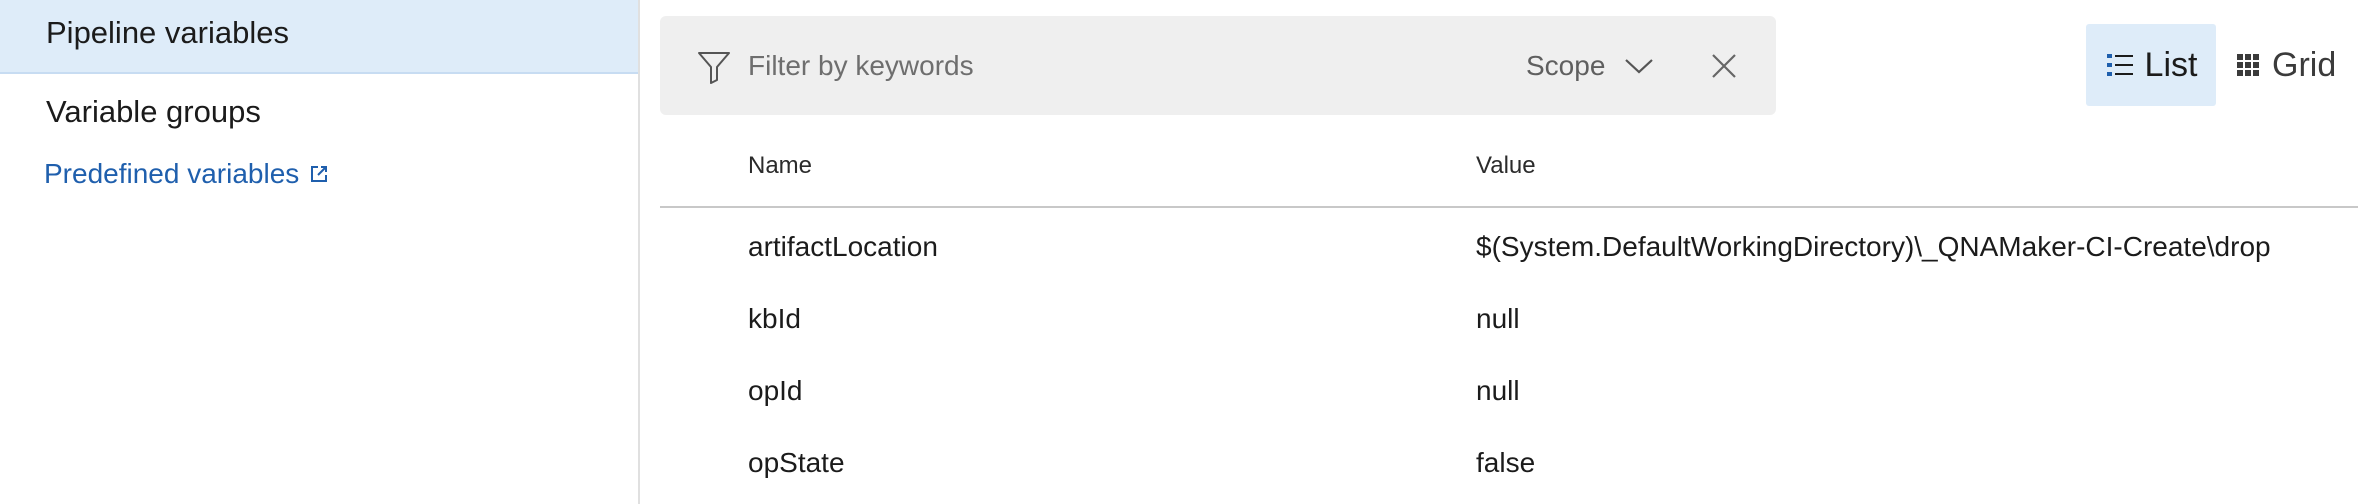 Image resolution: width=2358 pixels, height=504 pixels. I want to click on list-view-button: List, so click(2151, 65).